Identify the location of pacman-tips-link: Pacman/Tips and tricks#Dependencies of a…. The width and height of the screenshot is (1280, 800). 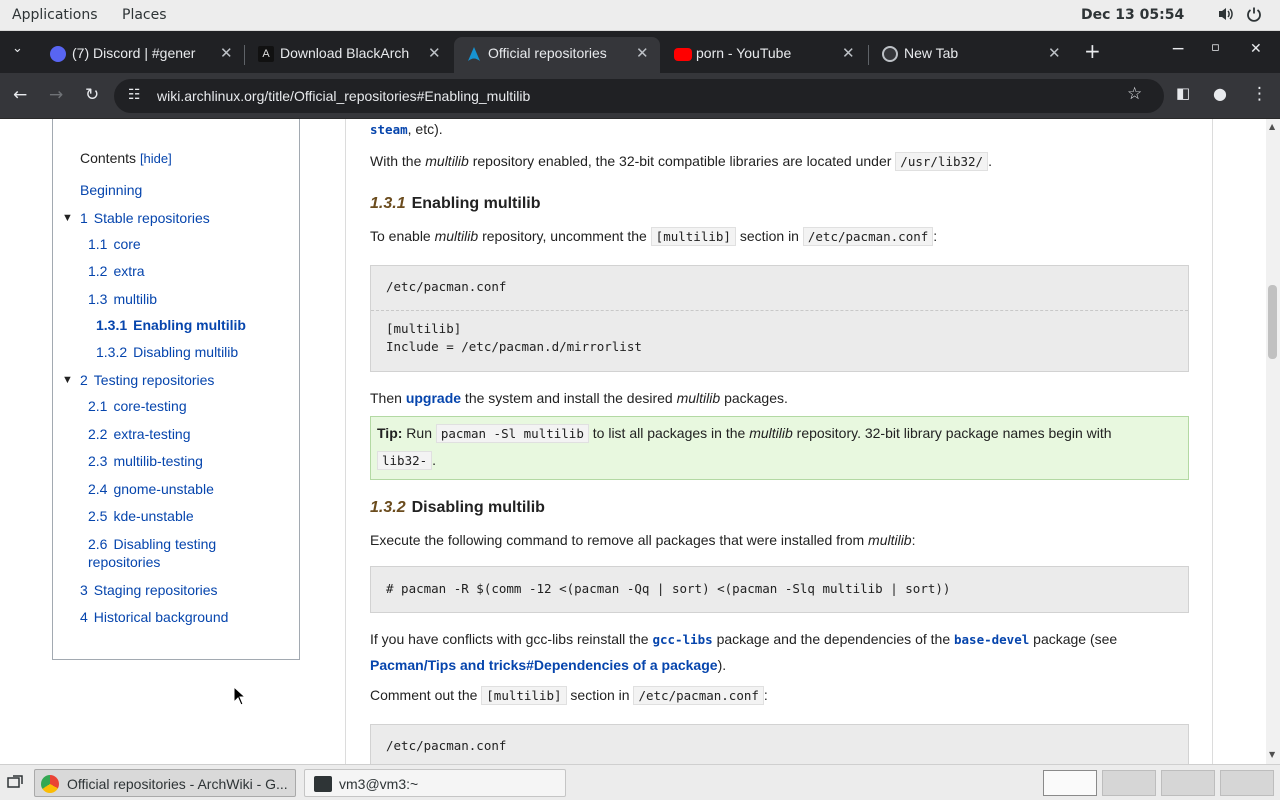
(544, 665).